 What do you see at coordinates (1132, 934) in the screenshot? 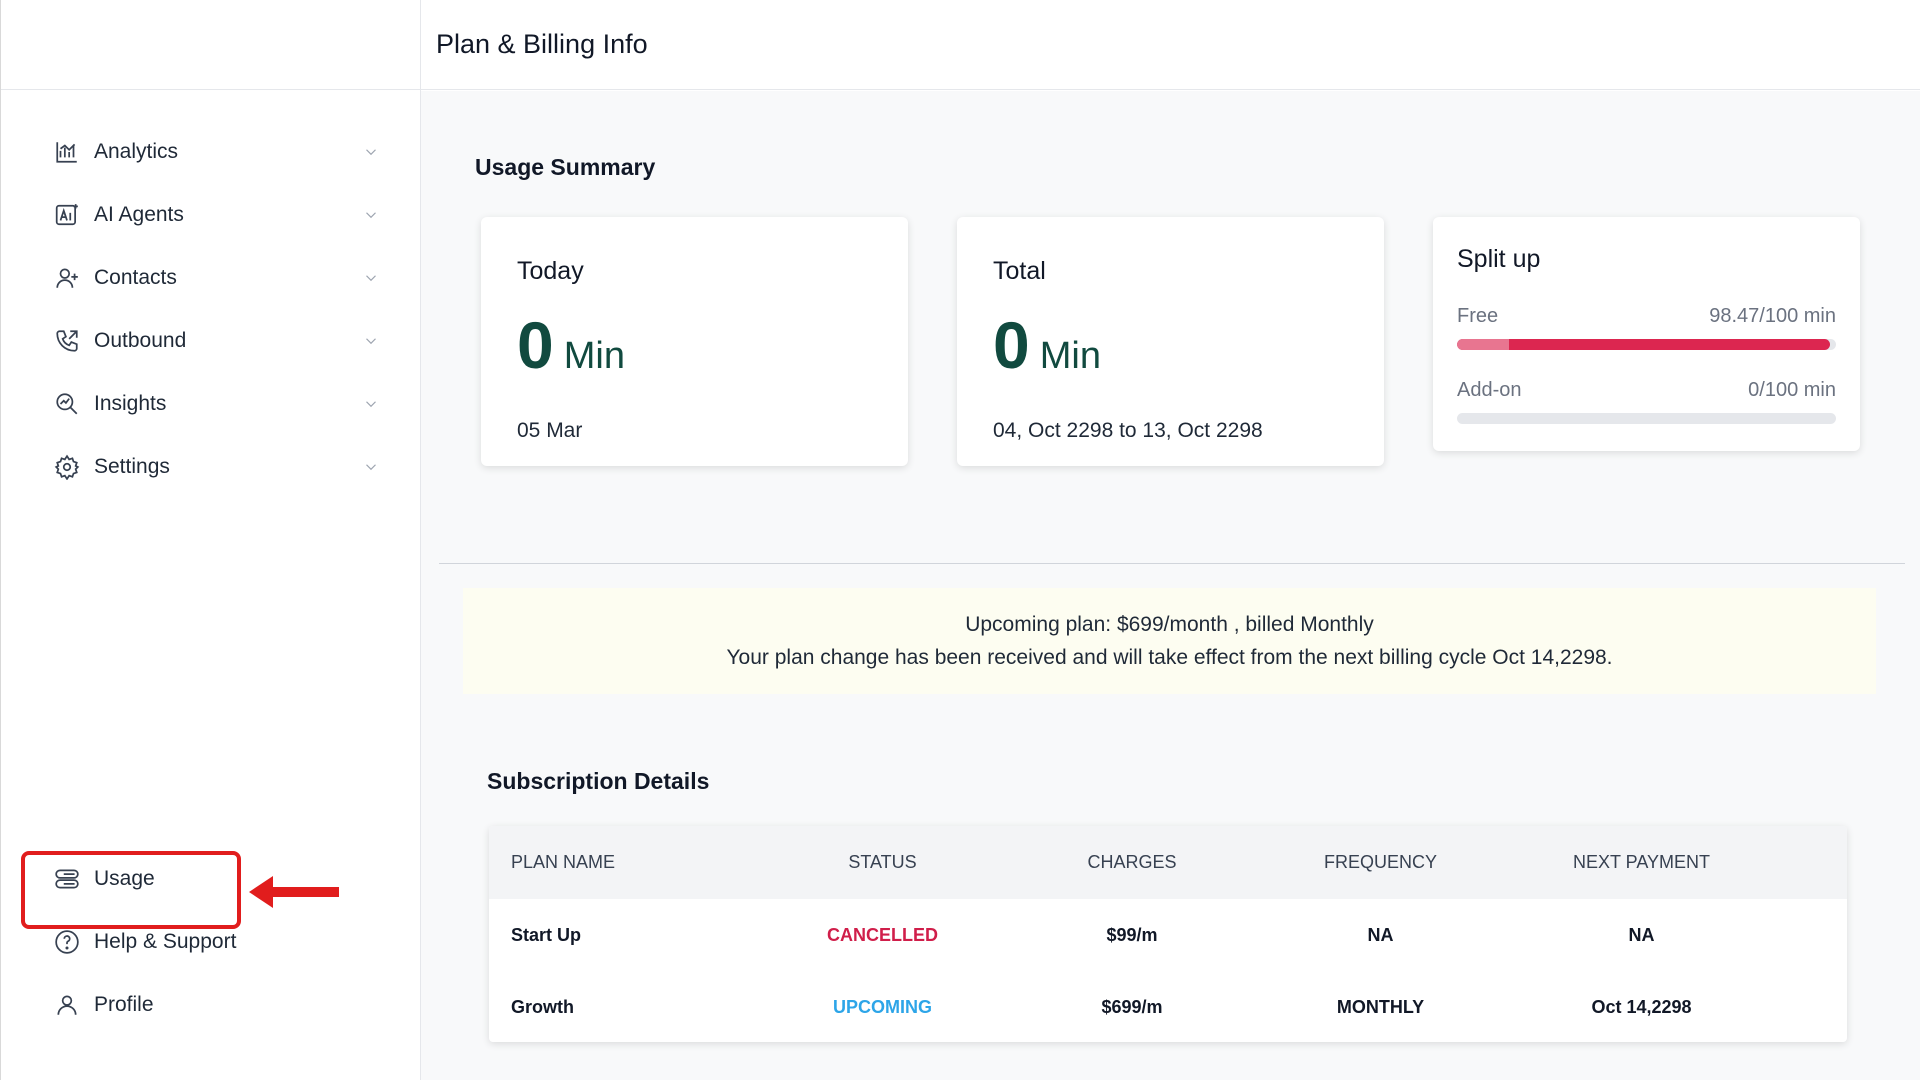
I see `charges-cell: $99/m` at bounding box center [1132, 934].